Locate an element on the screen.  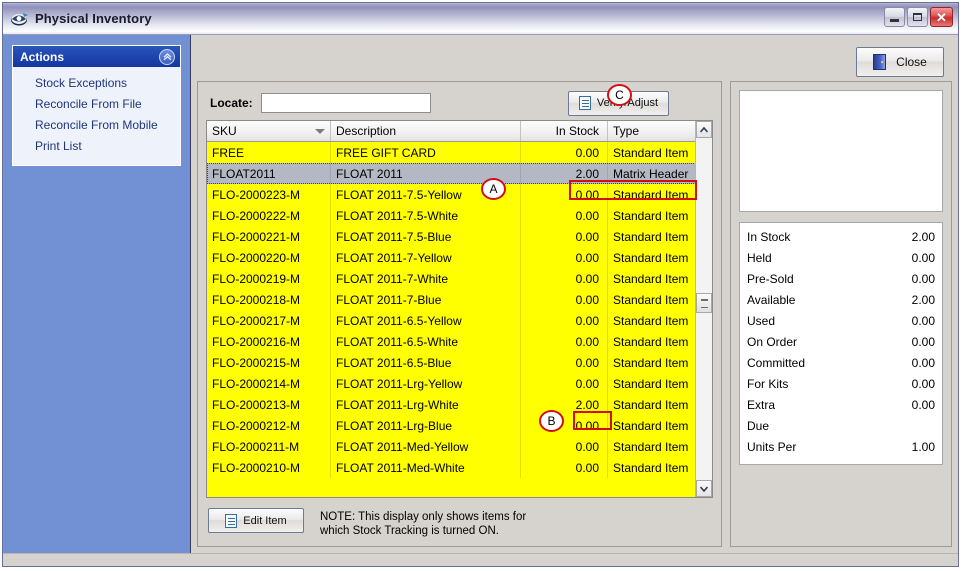
stat-row: On Order 0.00 is located at coordinates (841, 342).